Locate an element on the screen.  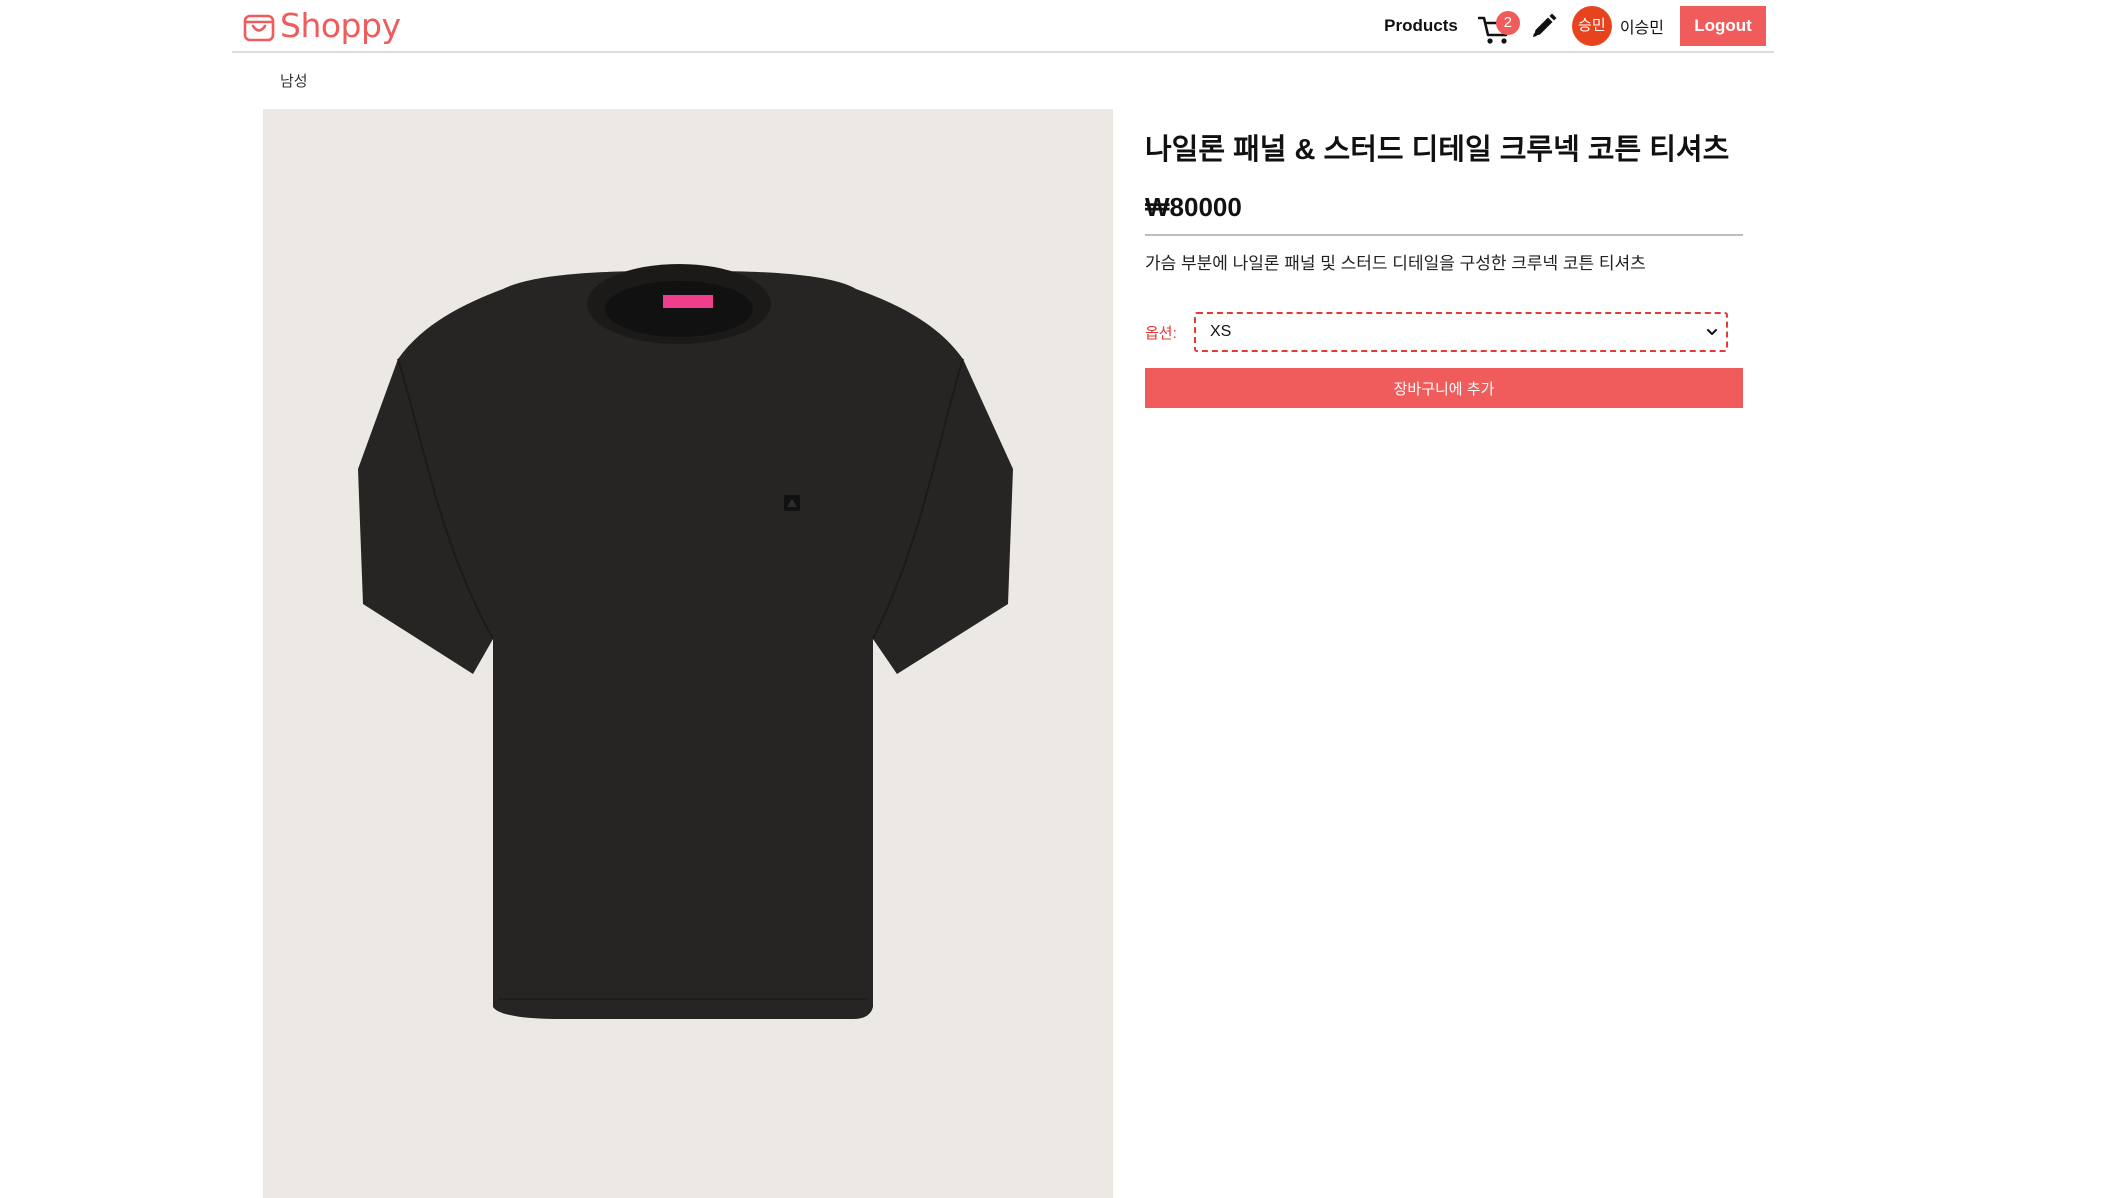
breadcrumb-category: 남성 is located at coordinates (294, 80).